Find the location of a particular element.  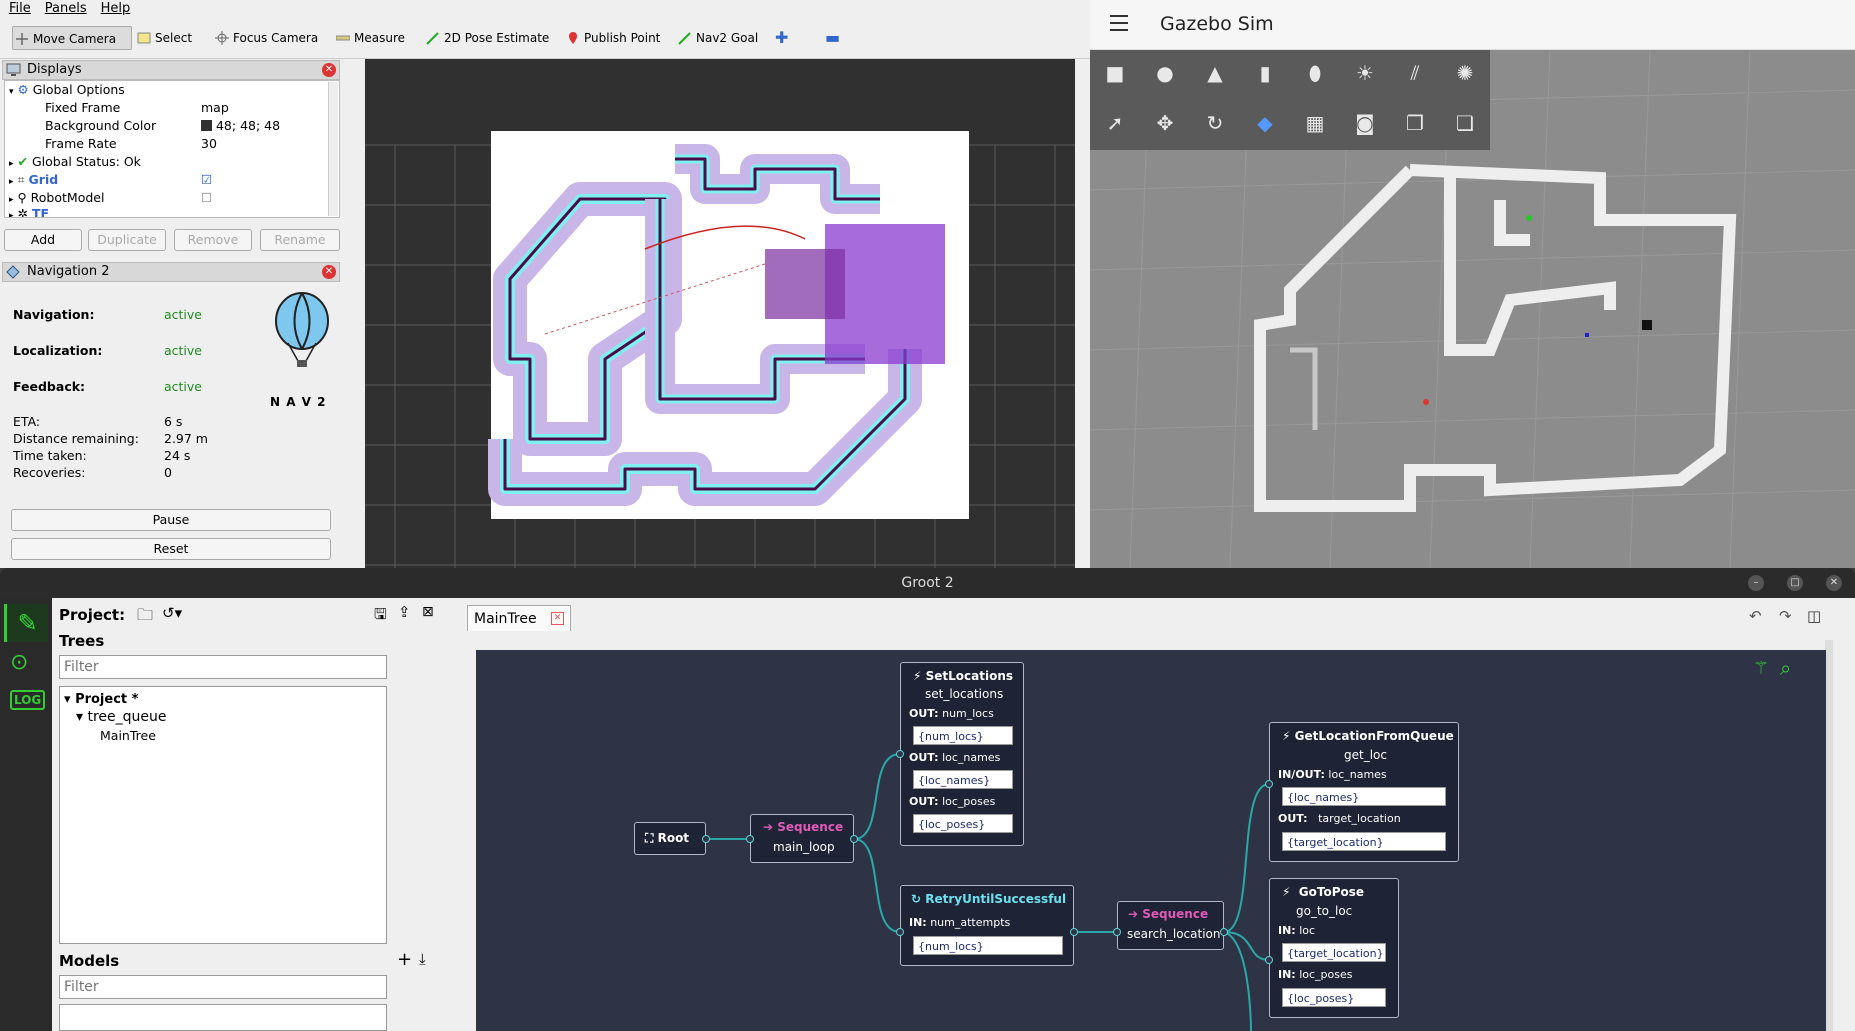

remove-tool-button: ▬ is located at coordinates (832, 38).